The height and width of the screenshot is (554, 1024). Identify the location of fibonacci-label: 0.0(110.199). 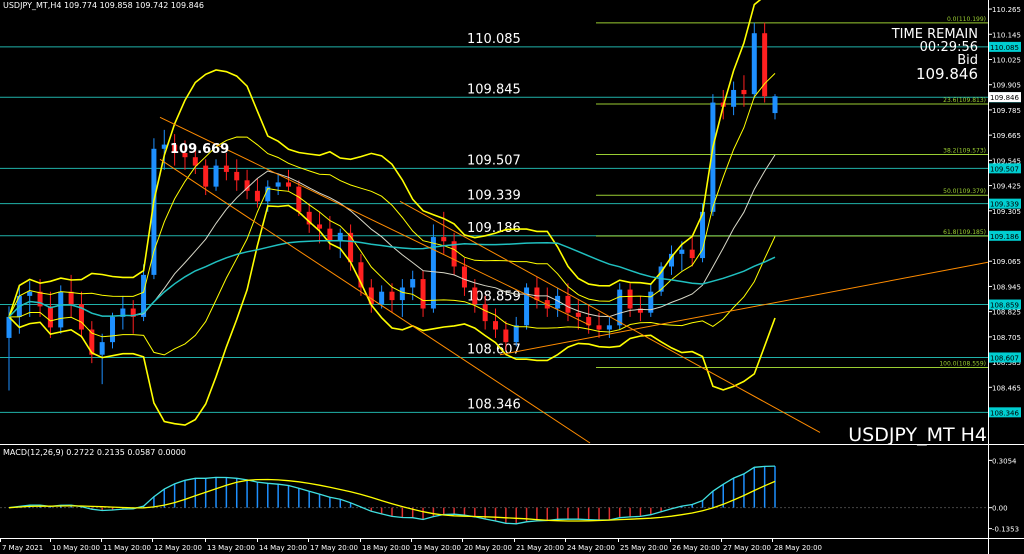
(966, 19).